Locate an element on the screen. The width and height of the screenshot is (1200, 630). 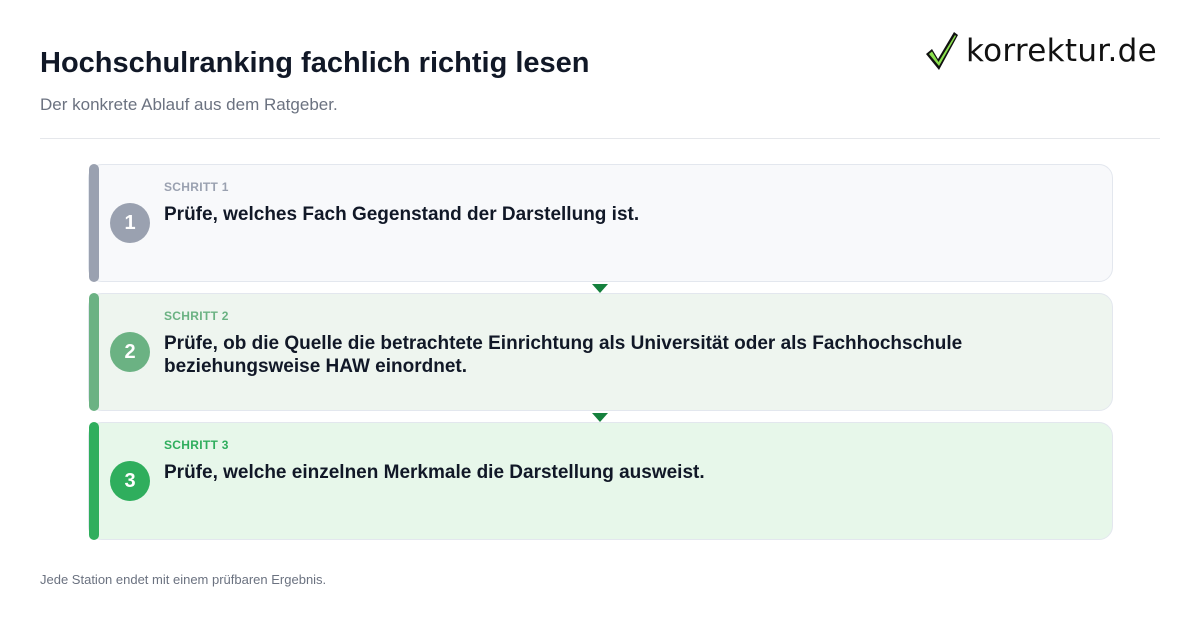
step-number-badge: 1 is located at coordinates (130, 223).